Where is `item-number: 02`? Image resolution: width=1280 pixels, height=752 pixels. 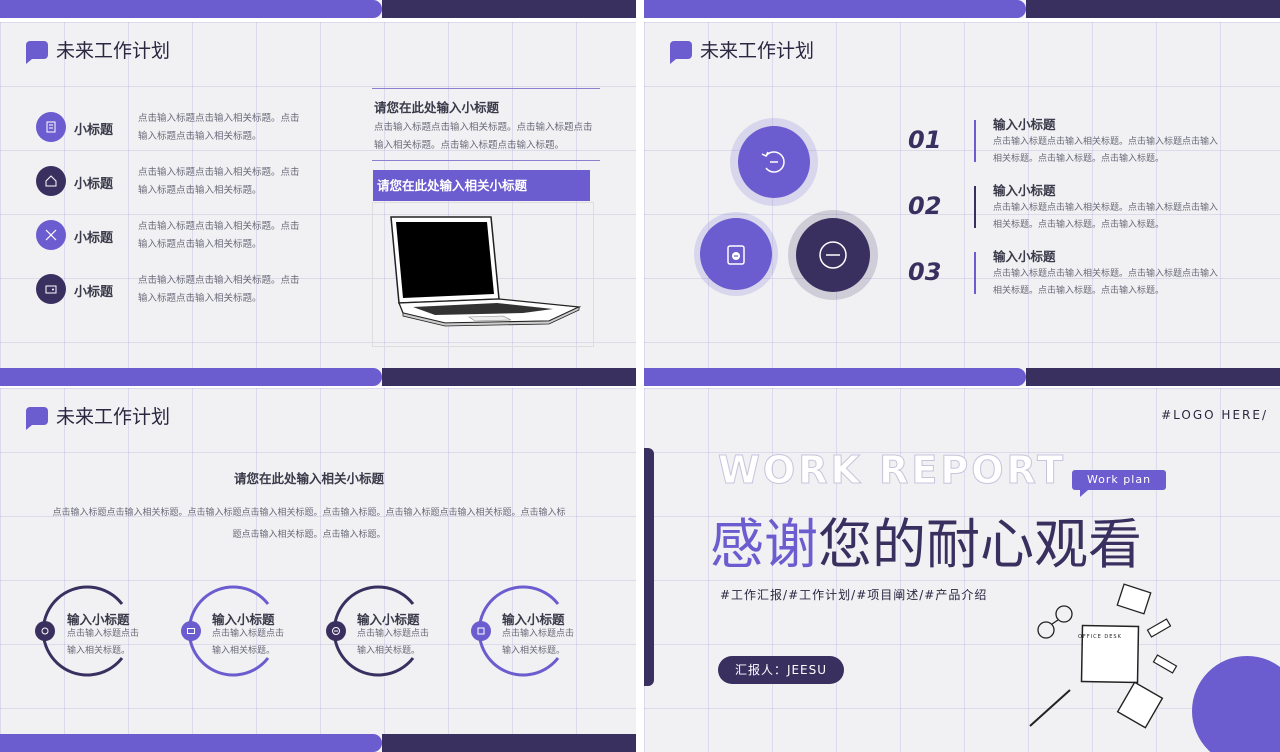
item-number: 02 is located at coordinates (925, 206).